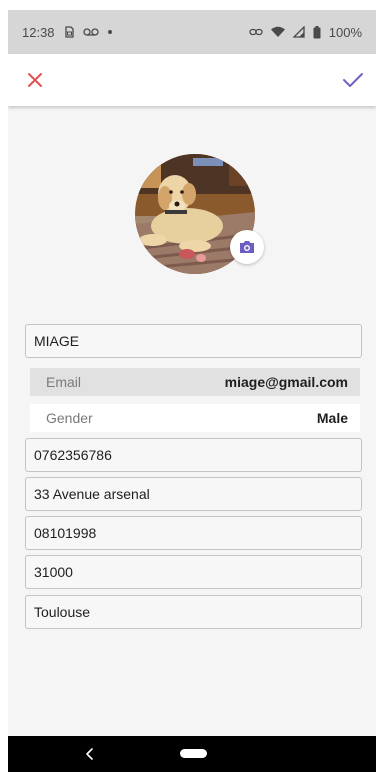  I want to click on phone-field: 0762356786, so click(193, 455).